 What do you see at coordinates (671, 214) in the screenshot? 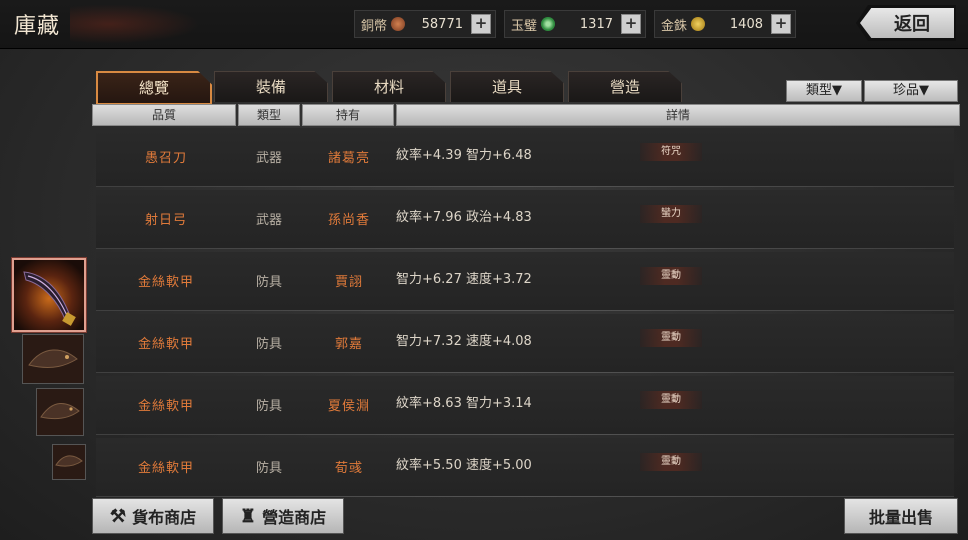
I see `item-tag: 蠻力` at bounding box center [671, 214].